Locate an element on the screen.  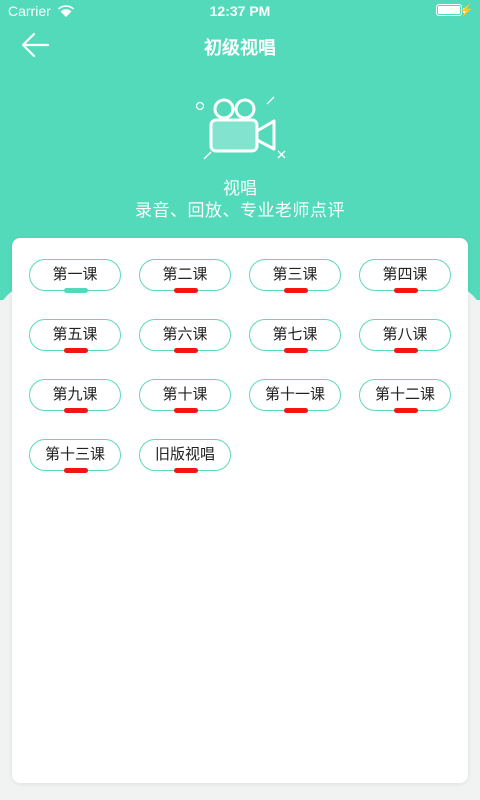
lesson-button: 第八课 is located at coordinates (405, 336).